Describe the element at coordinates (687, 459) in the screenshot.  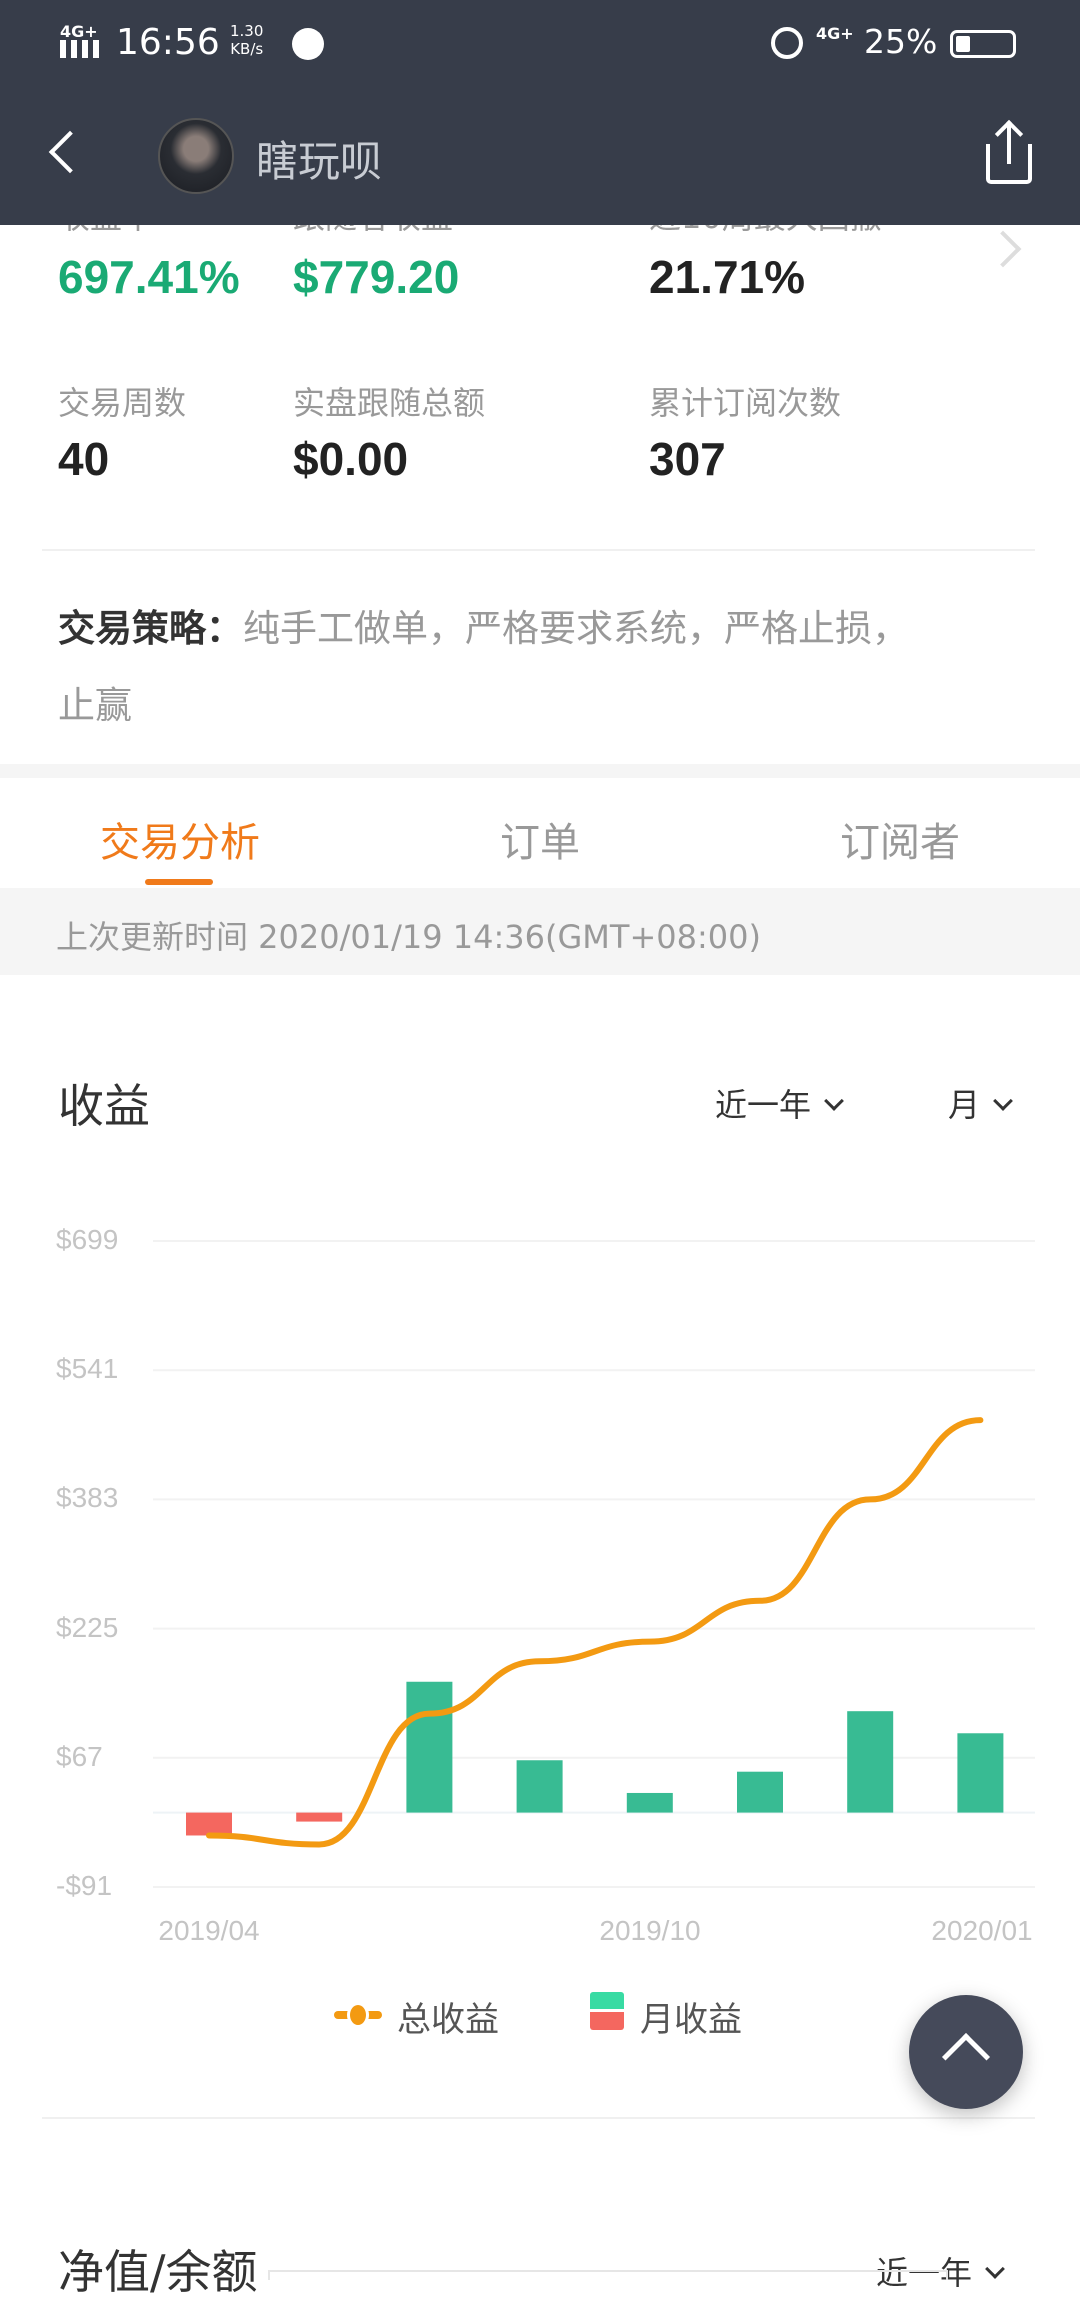
I see `stat-value-subscriptions: 307` at that location.